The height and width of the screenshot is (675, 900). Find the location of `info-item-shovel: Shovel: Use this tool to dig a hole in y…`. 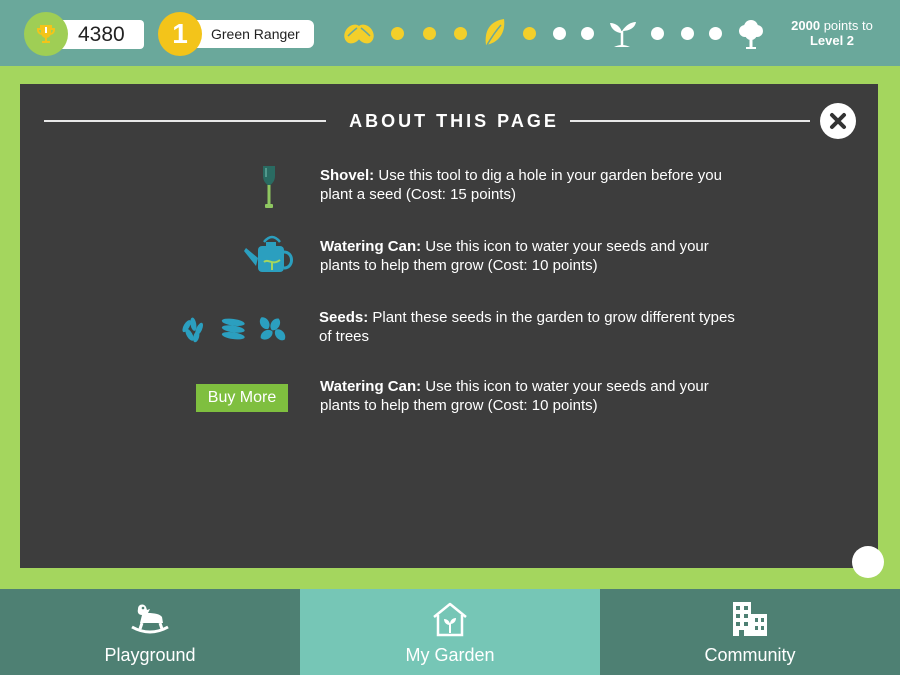

info-item-shovel: Shovel: Use this tool to dig a hole in y… is located at coordinates (449, 188).